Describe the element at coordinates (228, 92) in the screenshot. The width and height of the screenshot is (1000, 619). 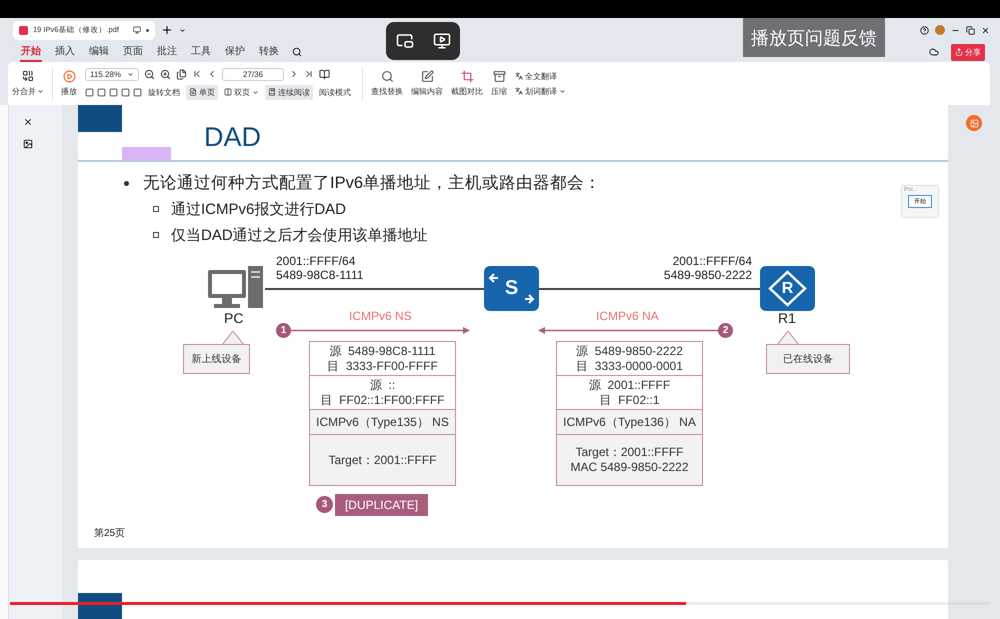
I see `two-column-icon` at that location.